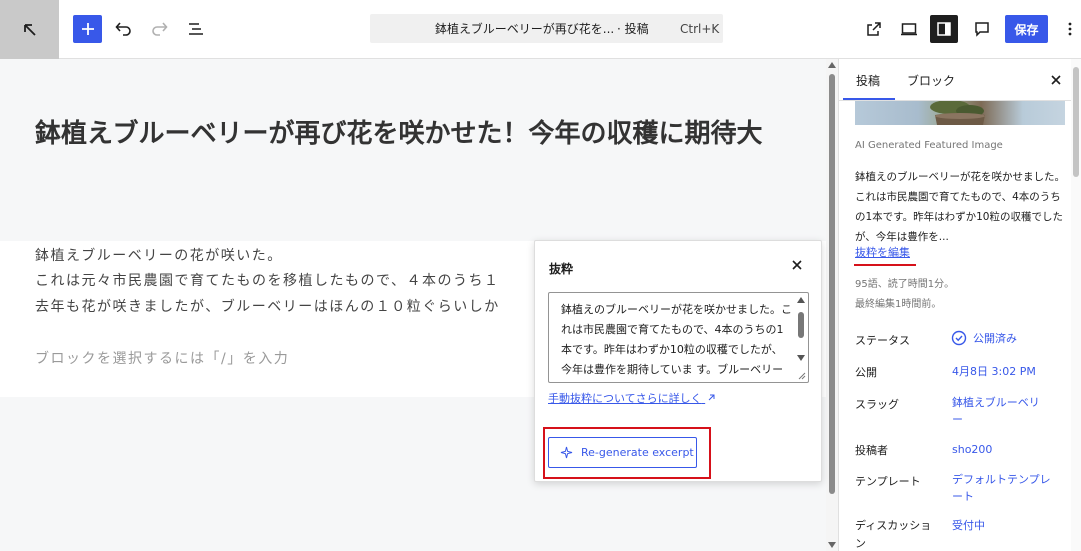 Image resolution: width=1081 pixels, height=551 pixels. I want to click on last-edited: 最終編集1時間前。, so click(898, 304).